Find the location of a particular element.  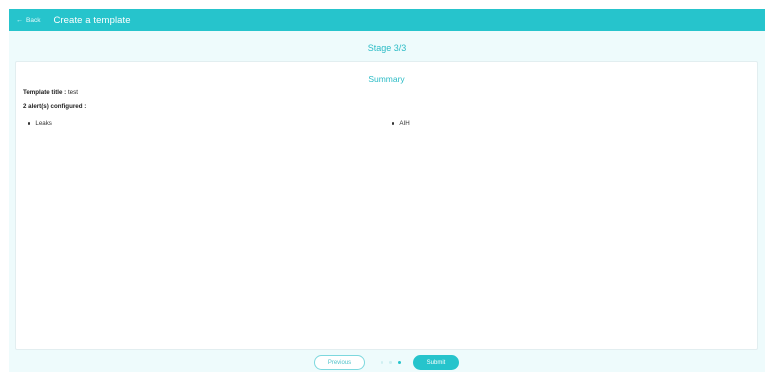

list-item: AIH is located at coordinates (401, 123).